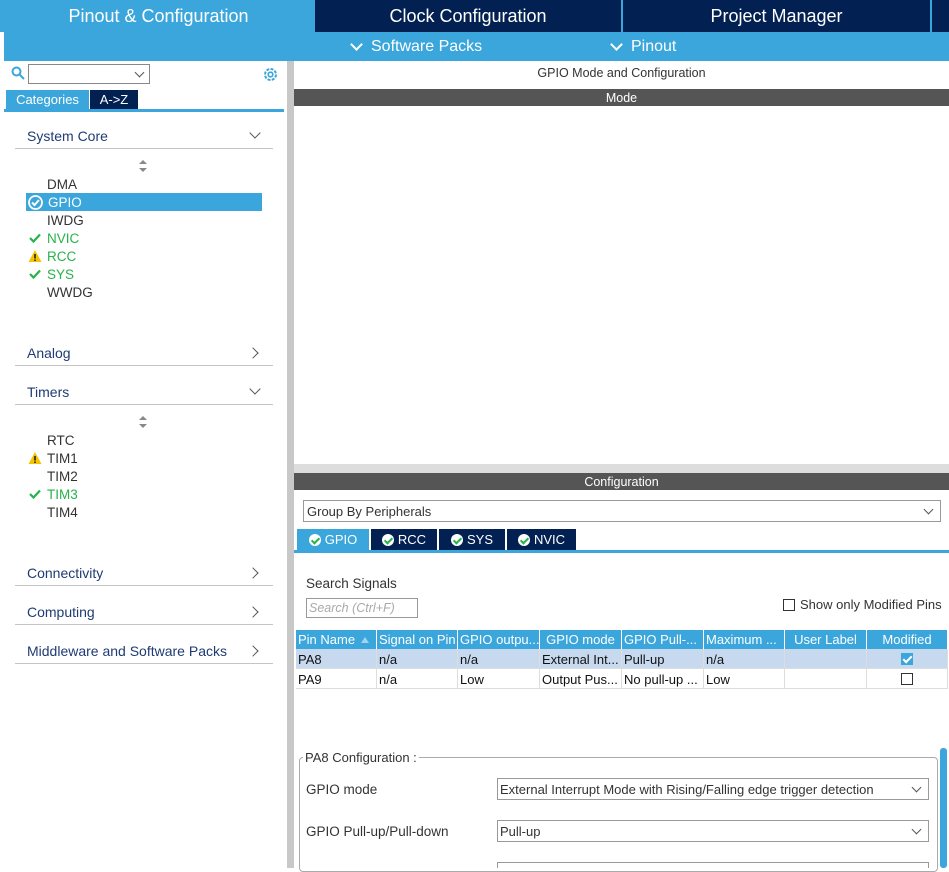 The image size is (949, 872). I want to click on gpio-pull-select: Pull-up, so click(713, 831).